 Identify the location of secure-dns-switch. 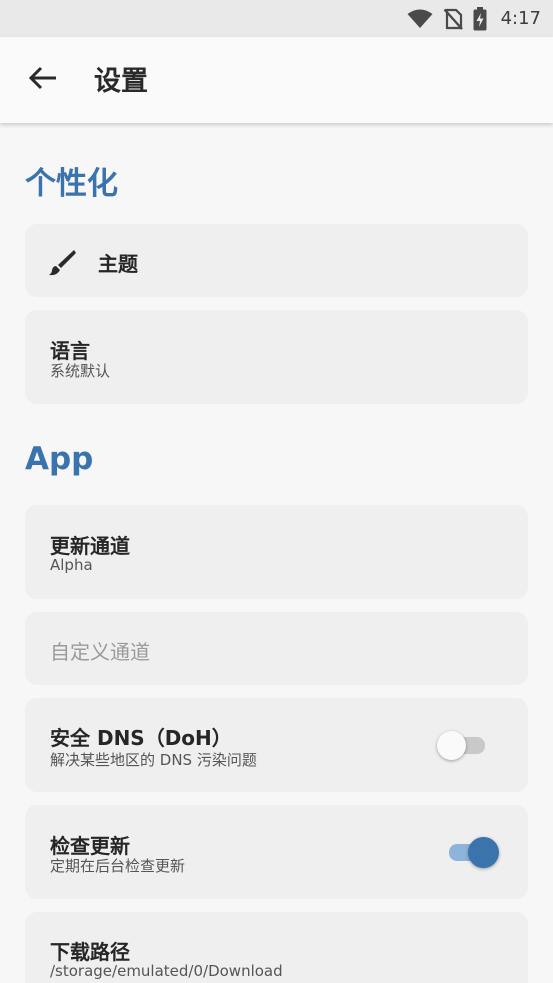
(462, 745).